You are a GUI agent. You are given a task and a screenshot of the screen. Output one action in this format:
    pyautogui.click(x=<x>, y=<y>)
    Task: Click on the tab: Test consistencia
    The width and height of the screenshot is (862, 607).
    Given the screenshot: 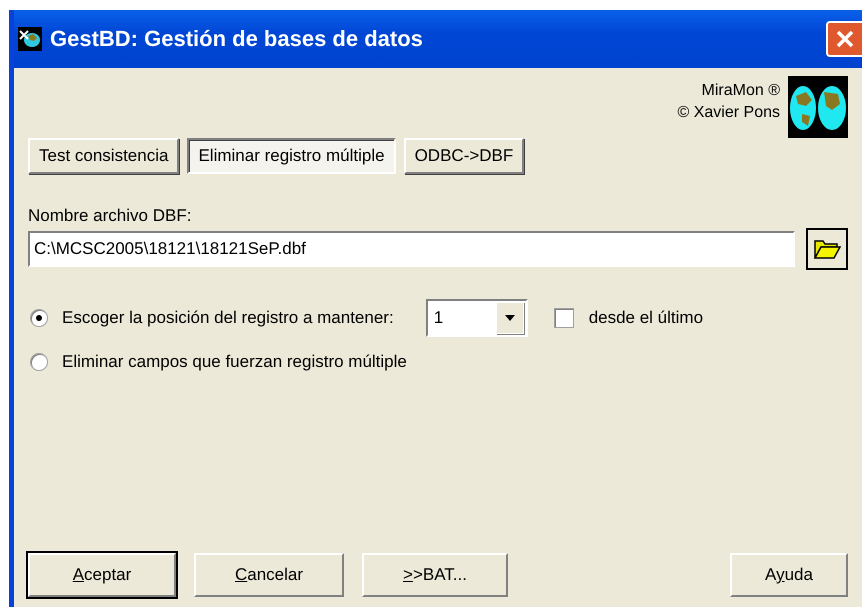 What is the action you would take?
    pyautogui.click(x=104, y=156)
    